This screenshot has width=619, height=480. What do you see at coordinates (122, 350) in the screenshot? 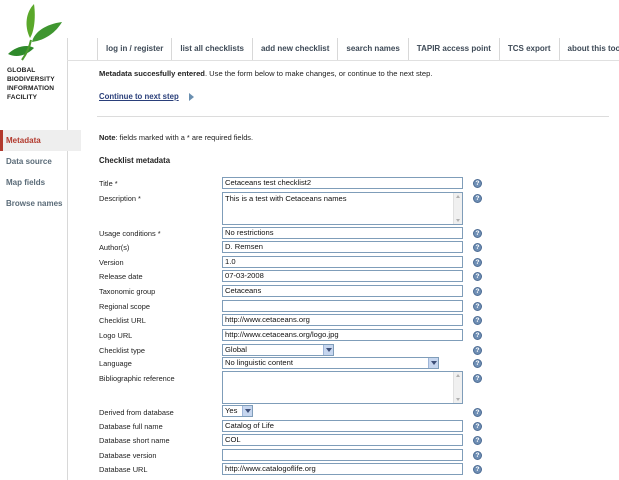
I see `checklist-type-label: Checklist type` at bounding box center [122, 350].